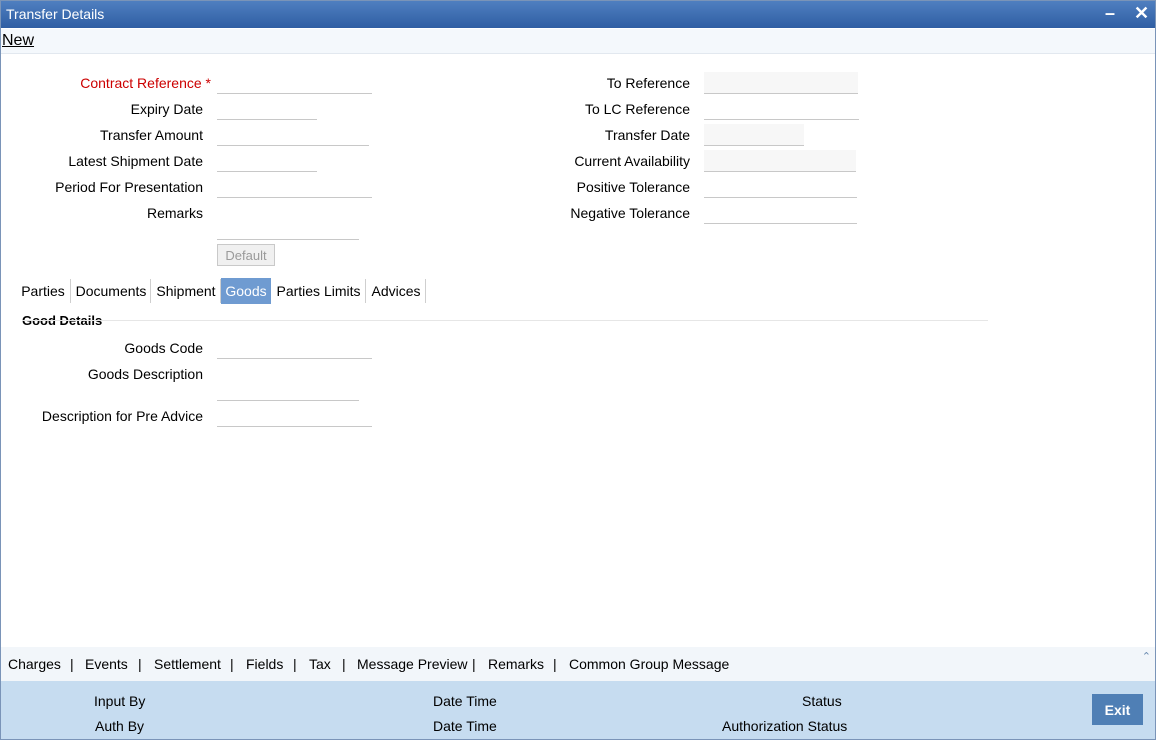 The image size is (1156, 740). Describe the element at coordinates (1146, 656) in the screenshot. I see `collapse-caret-icon: ⌃` at that location.